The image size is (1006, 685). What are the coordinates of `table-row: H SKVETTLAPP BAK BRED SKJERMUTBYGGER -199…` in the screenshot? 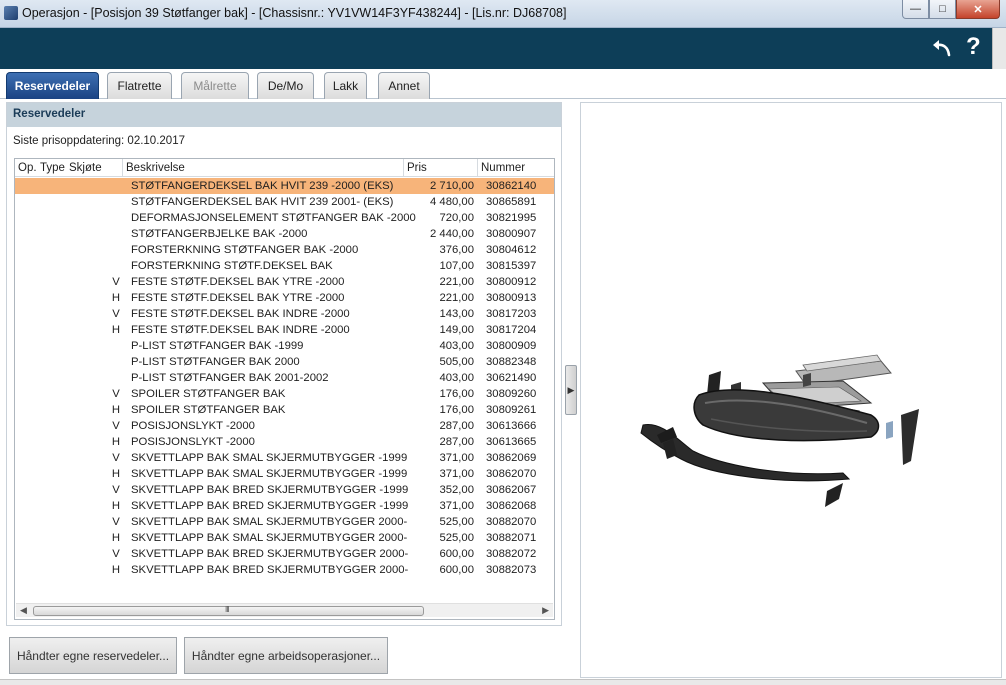 It's located at (284, 506).